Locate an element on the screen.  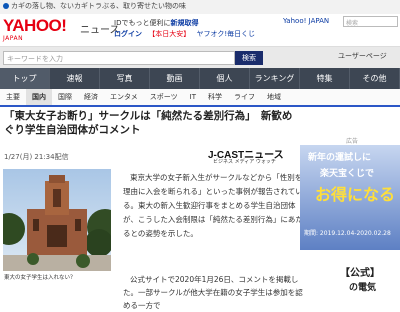
yasuda-auditorium-image is located at coordinates (57, 220).